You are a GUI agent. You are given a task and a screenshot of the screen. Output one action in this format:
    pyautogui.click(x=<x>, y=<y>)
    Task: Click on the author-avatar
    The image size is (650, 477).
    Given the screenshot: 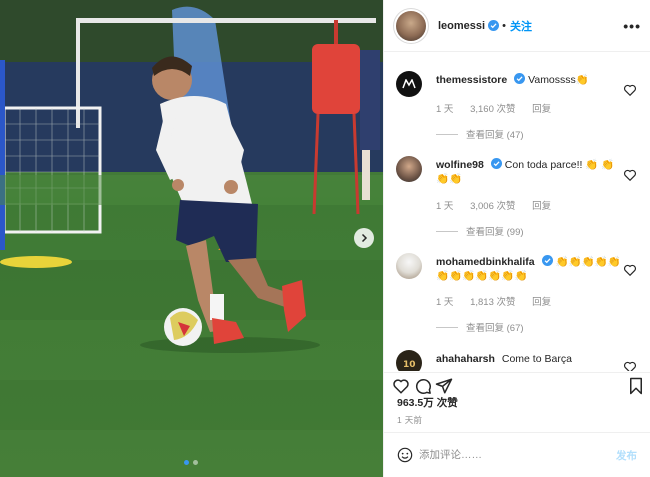 What is the action you would take?
    pyautogui.click(x=411, y=25)
    